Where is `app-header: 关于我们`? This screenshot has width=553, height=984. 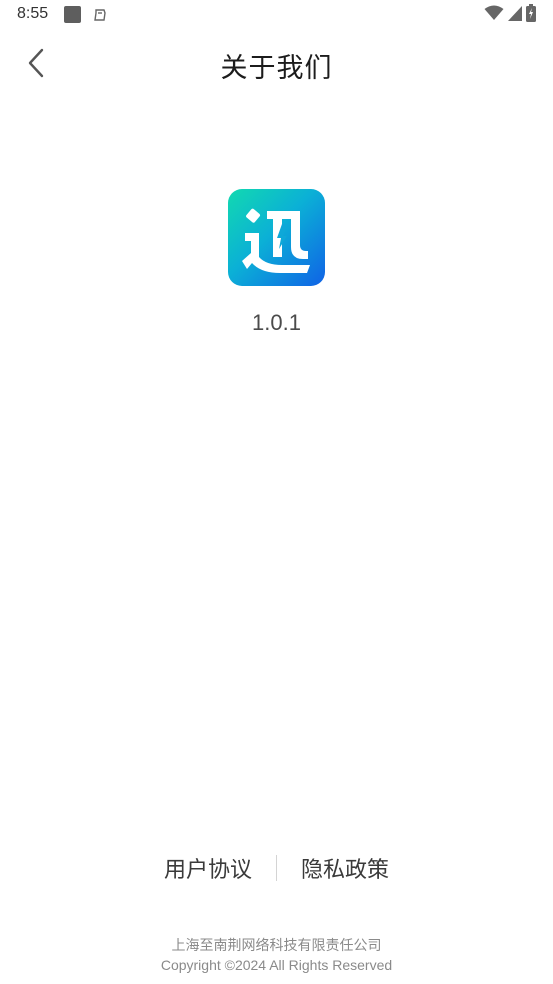 app-header: 关于我们 is located at coordinates (276, 66).